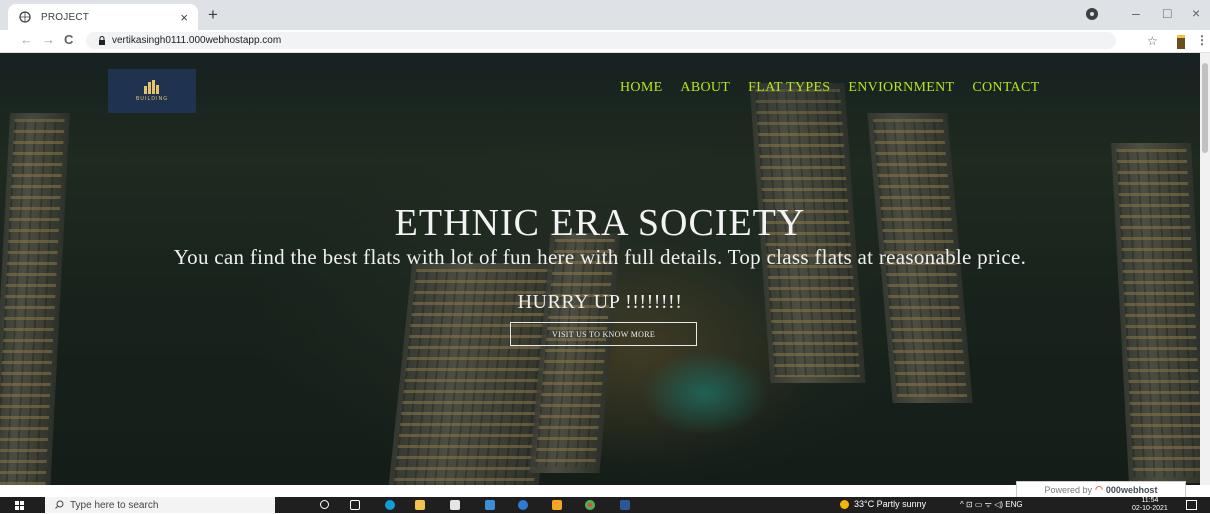  What do you see at coordinates (1068, 489) in the screenshot?
I see `powered-prefix: Powered by` at bounding box center [1068, 489].